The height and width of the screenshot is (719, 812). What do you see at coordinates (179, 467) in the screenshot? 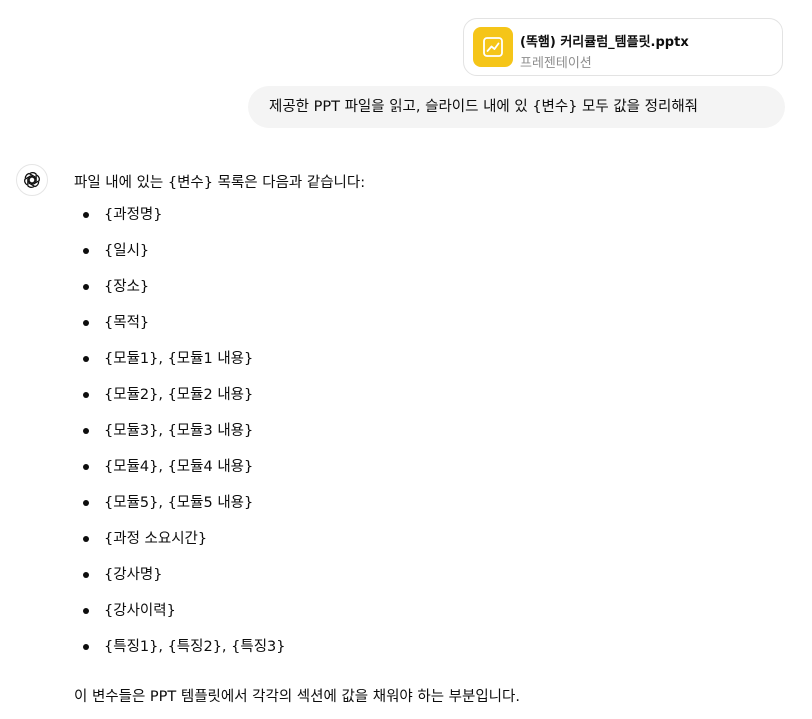
I see `variable-text: {모듈4}, {모듈4 내용}` at bounding box center [179, 467].